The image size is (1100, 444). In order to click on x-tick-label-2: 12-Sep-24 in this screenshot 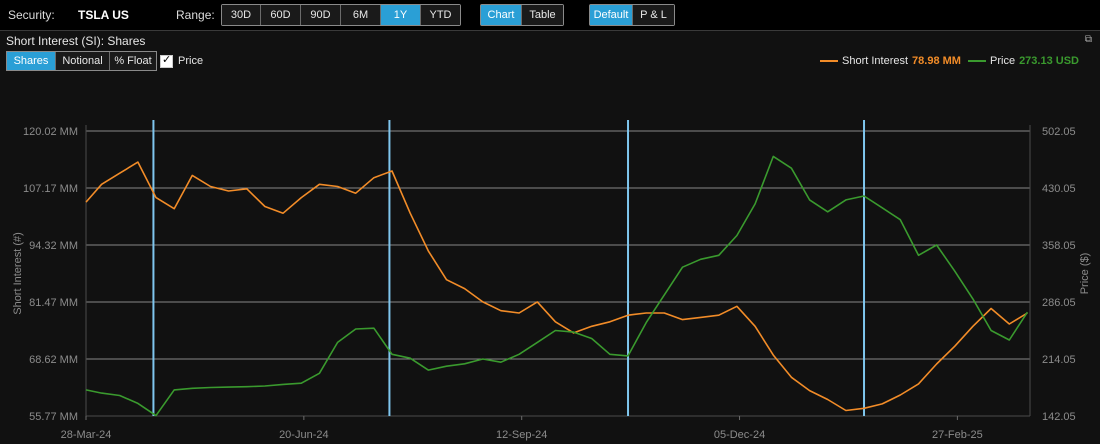, I will do `click(521, 435)`.